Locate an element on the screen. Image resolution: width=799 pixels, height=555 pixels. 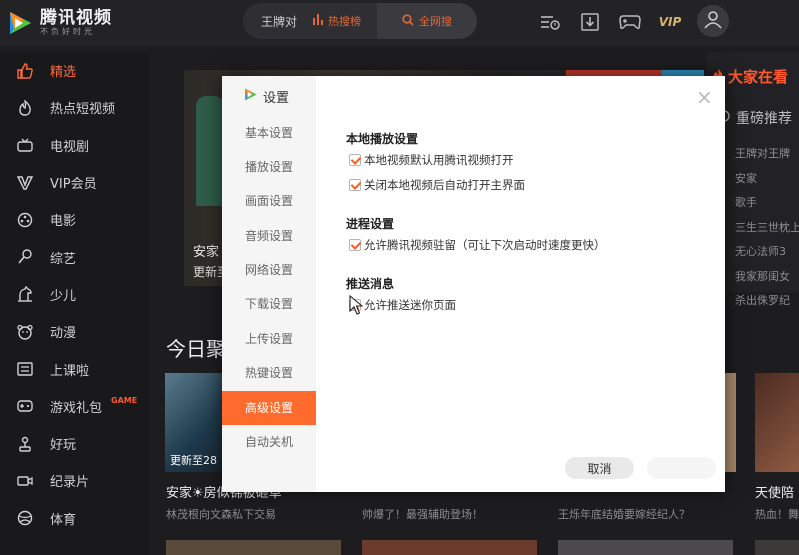
video-subtitle: 帅爆了！最强辅助登场！ is located at coordinates (422, 514).